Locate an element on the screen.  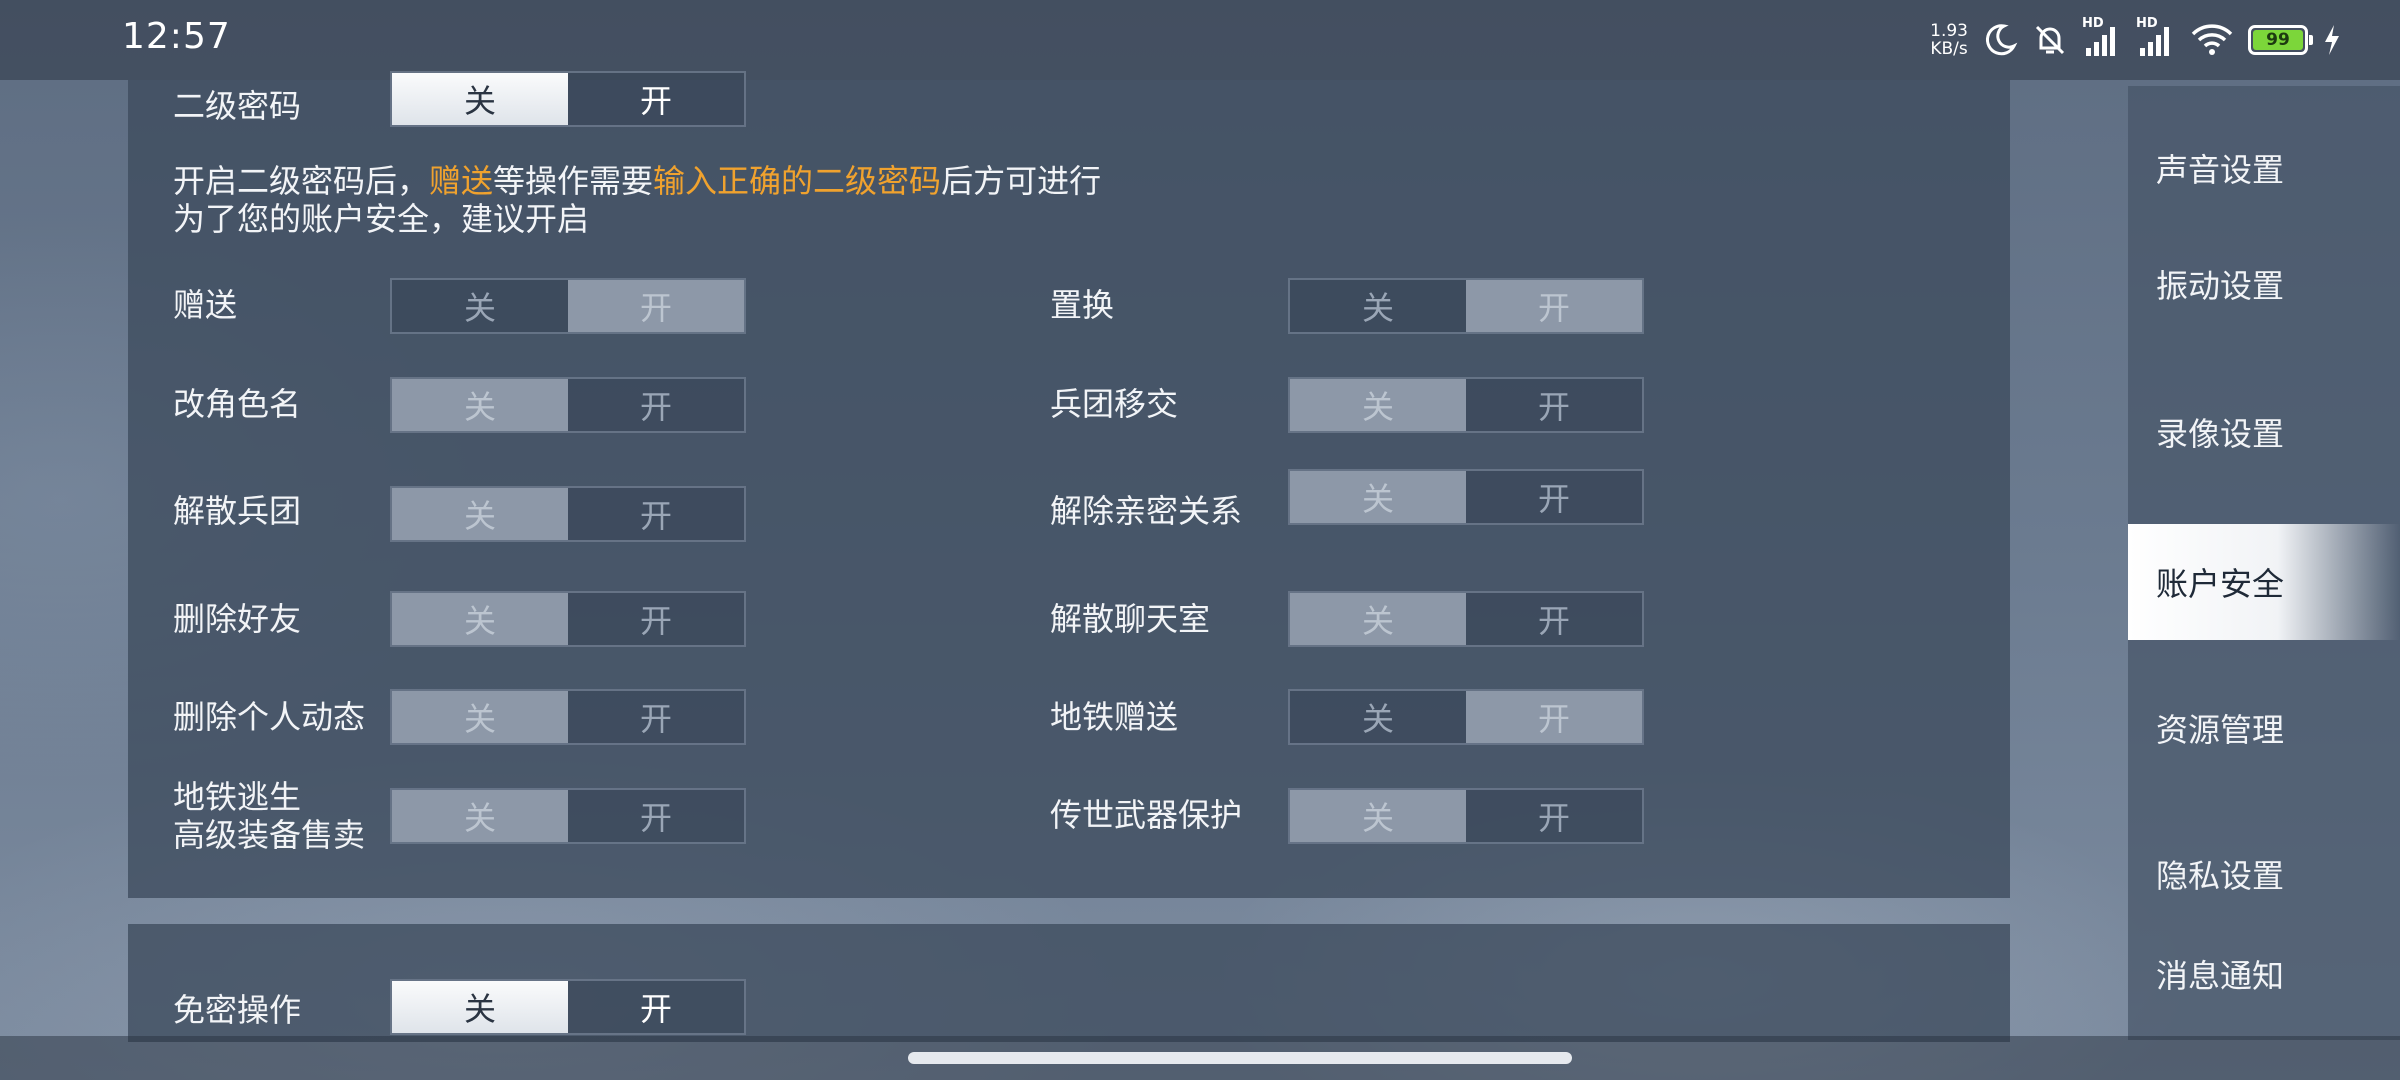
replace-label: 置换 is located at coordinates (1082, 305).